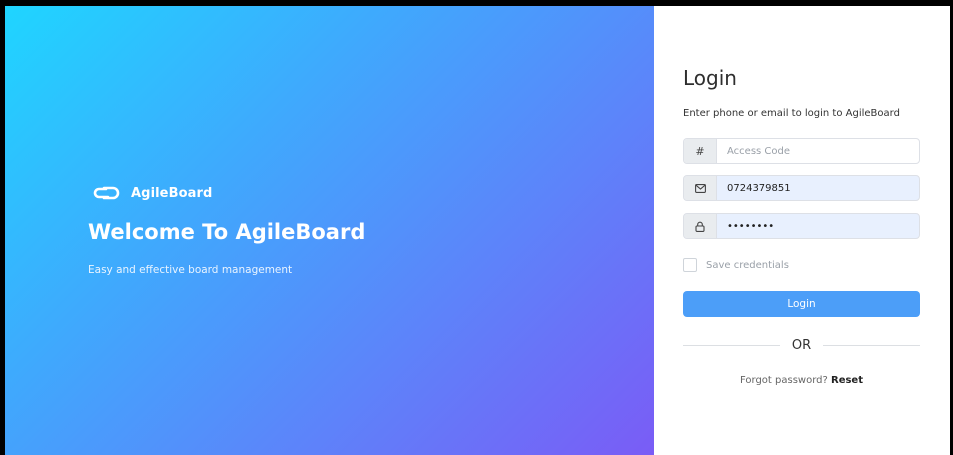 The image size is (953, 455). I want to click on save-credentials-label: Save credentials, so click(747, 265).